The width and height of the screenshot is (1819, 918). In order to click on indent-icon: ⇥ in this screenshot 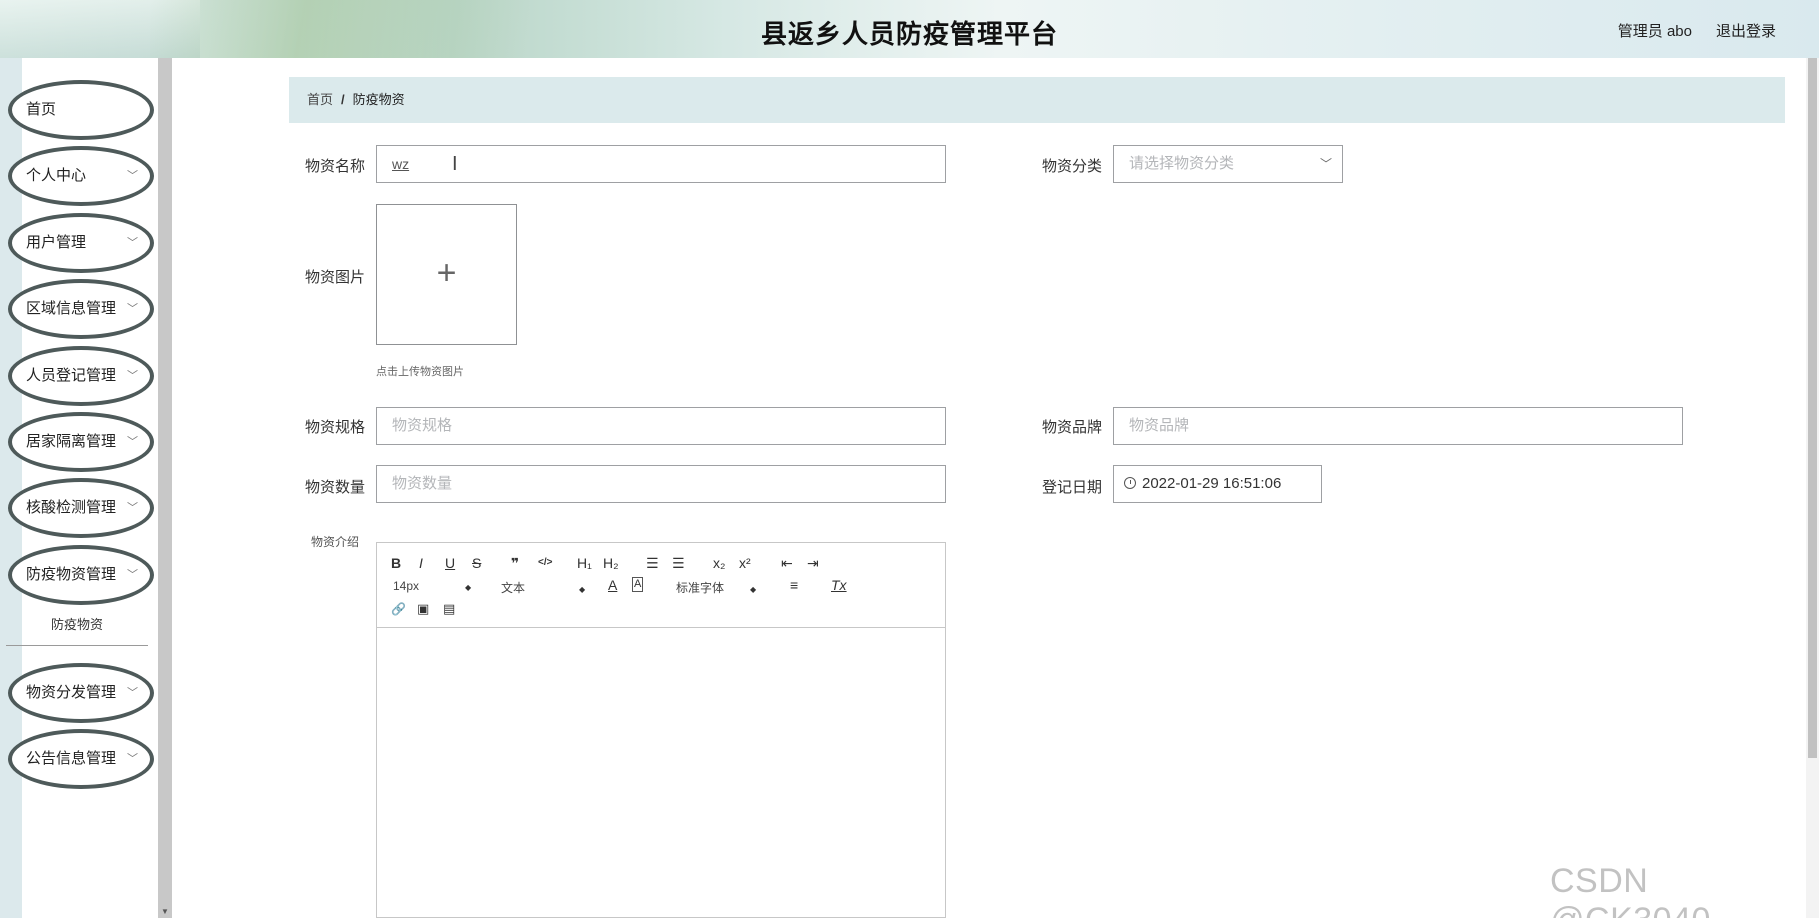, I will do `click(813, 563)`.